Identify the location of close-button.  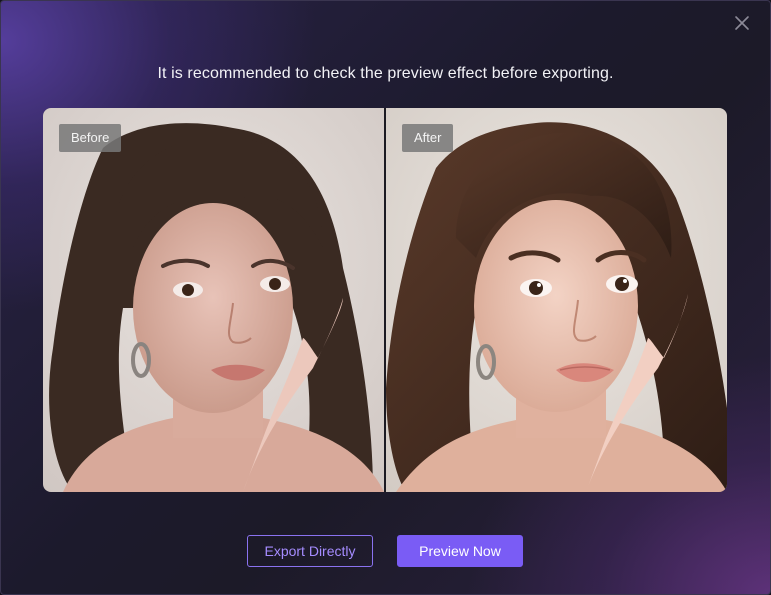
(742, 23).